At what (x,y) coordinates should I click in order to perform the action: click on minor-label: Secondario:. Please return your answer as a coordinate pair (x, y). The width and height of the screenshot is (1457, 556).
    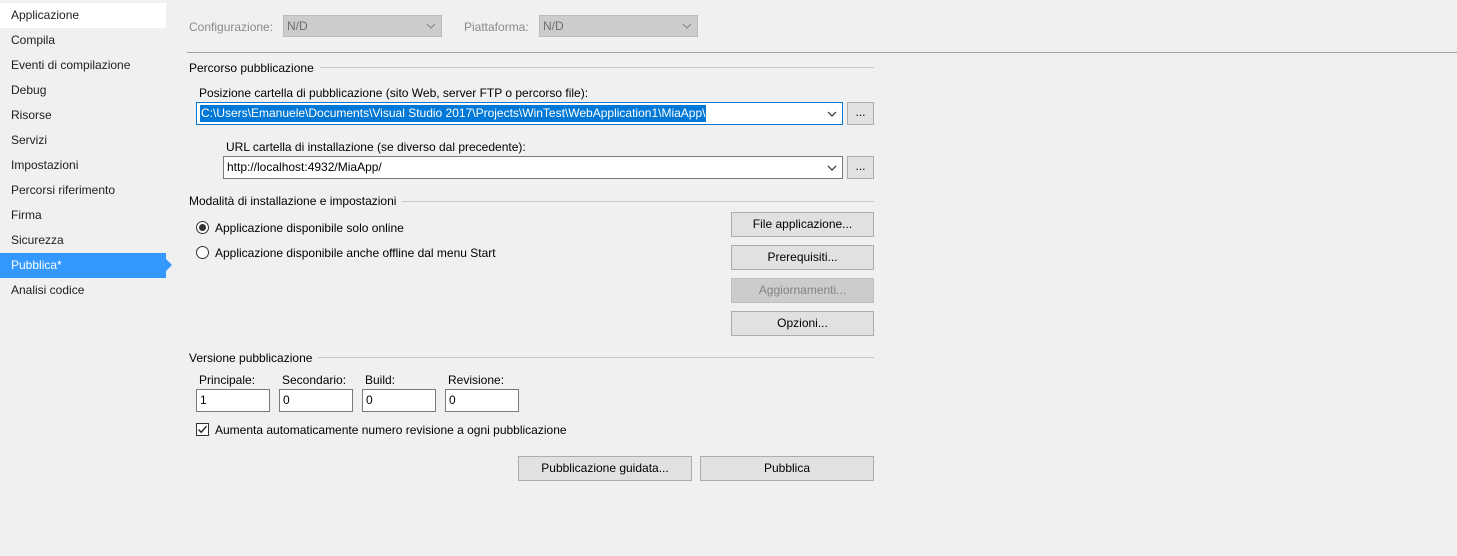
    Looking at the image, I should click on (314, 380).